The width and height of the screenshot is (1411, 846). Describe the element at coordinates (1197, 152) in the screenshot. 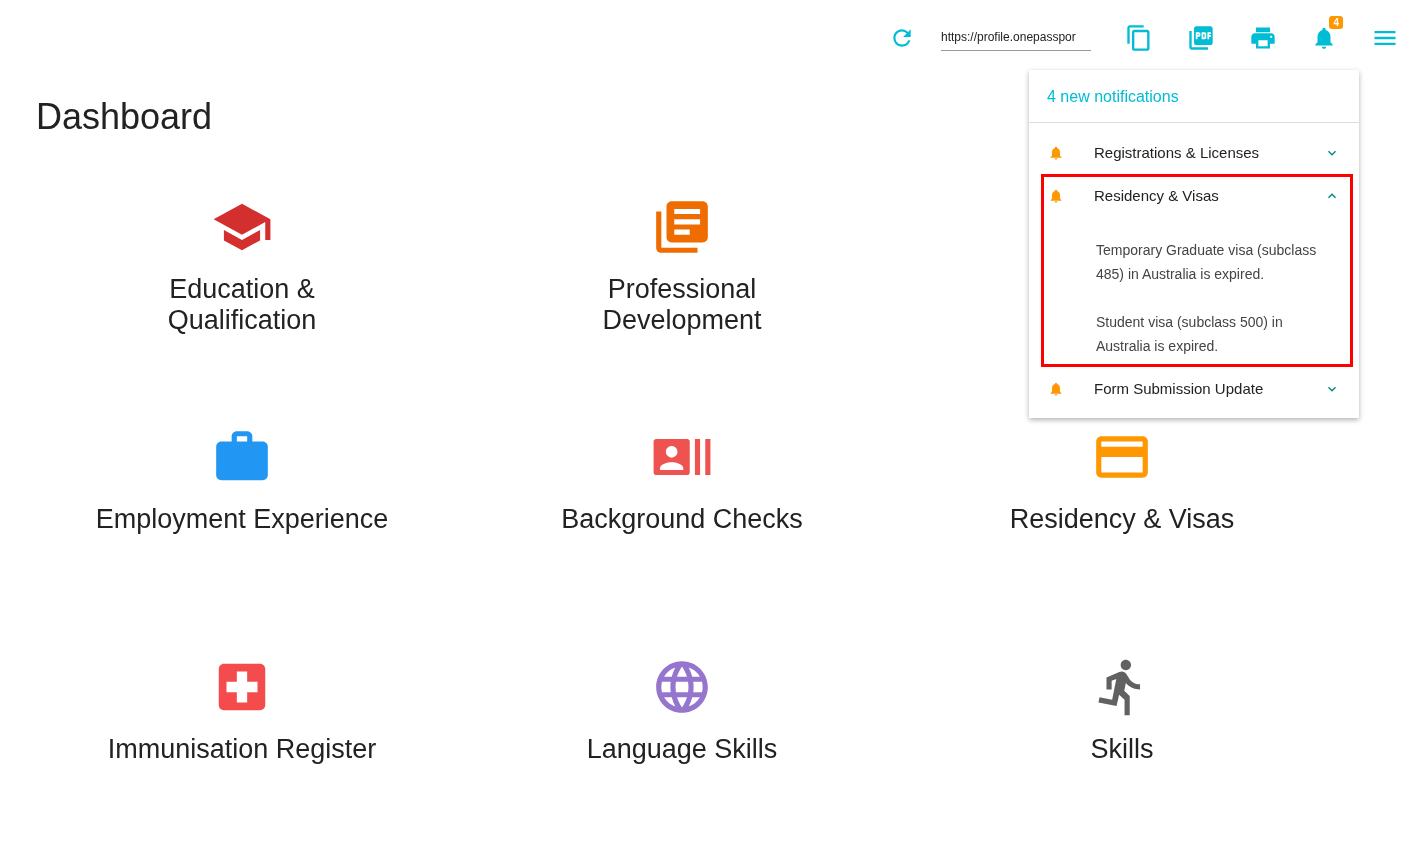

I see `notification-group-header: Registrations & Licenses` at that location.